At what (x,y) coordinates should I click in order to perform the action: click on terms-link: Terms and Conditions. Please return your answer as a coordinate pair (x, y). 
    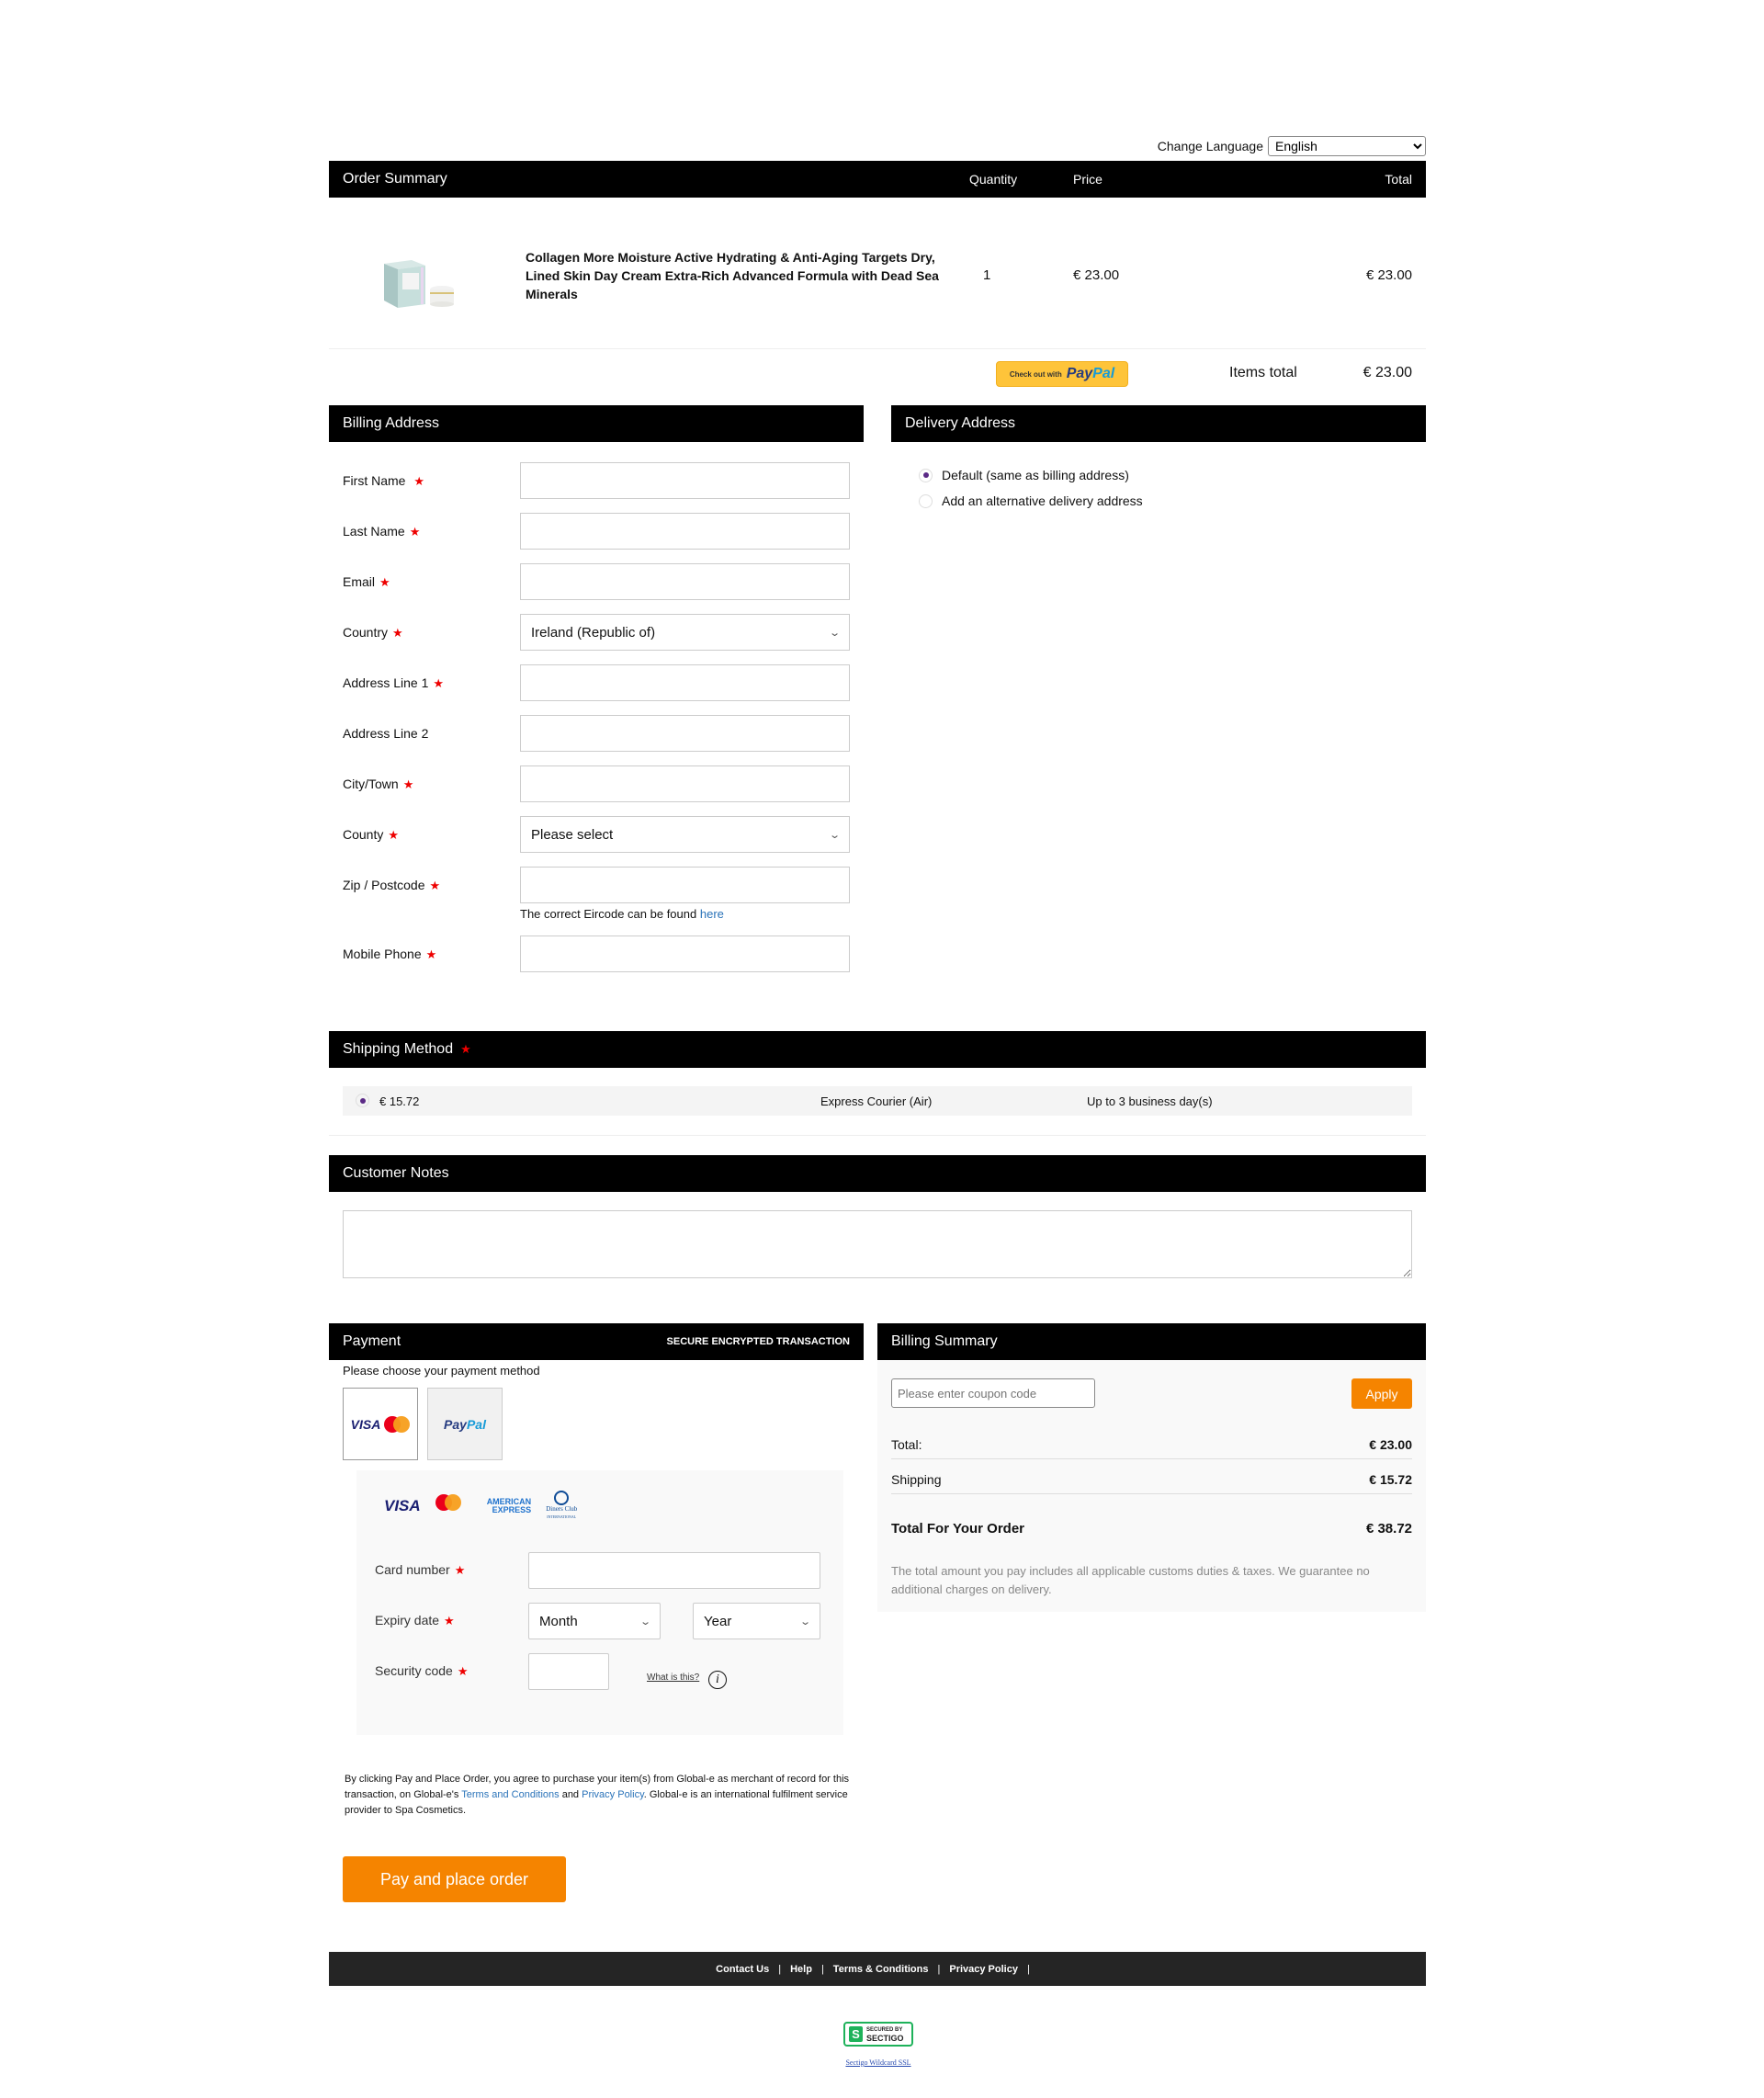
    Looking at the image, I should click on (510, 1794).